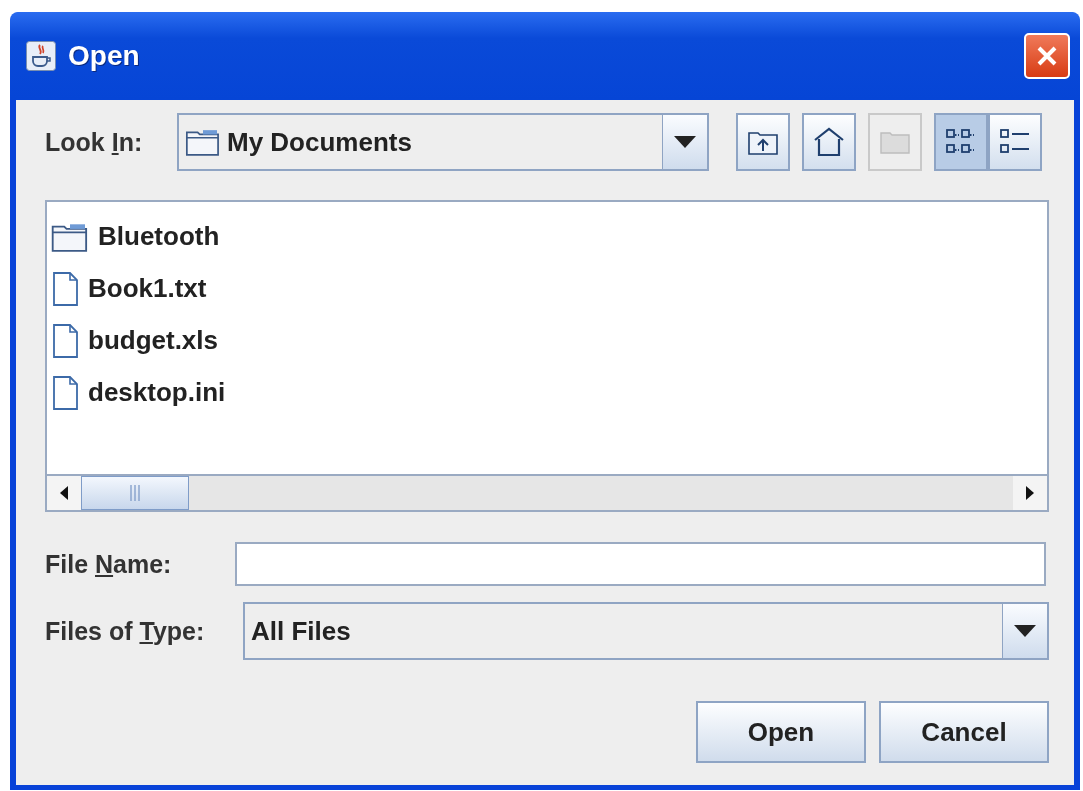 Image resolution: width=1083 pixels, height=791 pixels. Describe the element at coordinates (1015, 142) in the screenshot. I see `details-view-button` at that location.